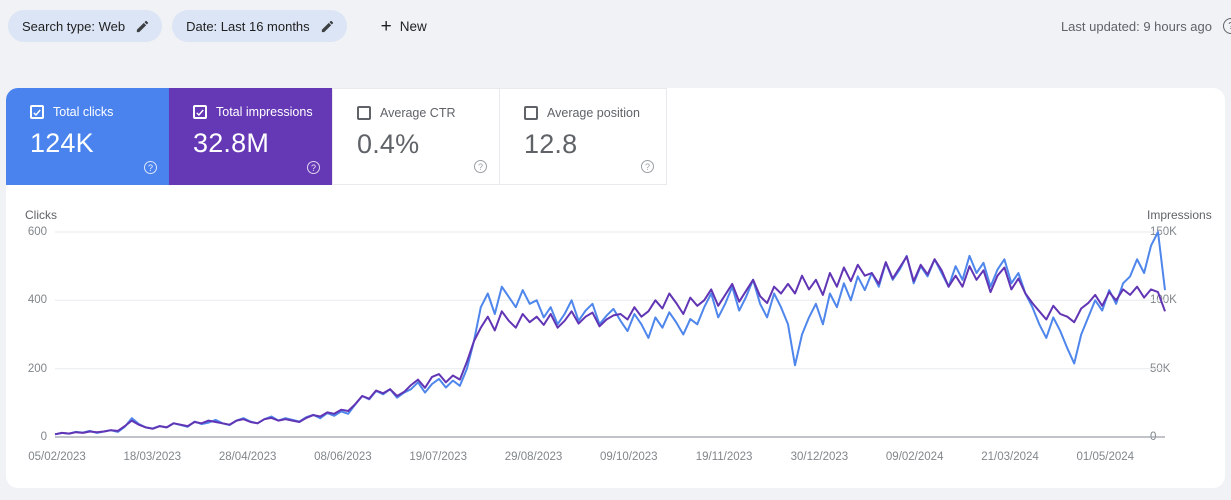 The image size is (1231, 500). I want to click on x-axis-label: 19/07/2023, so click(438, 457).